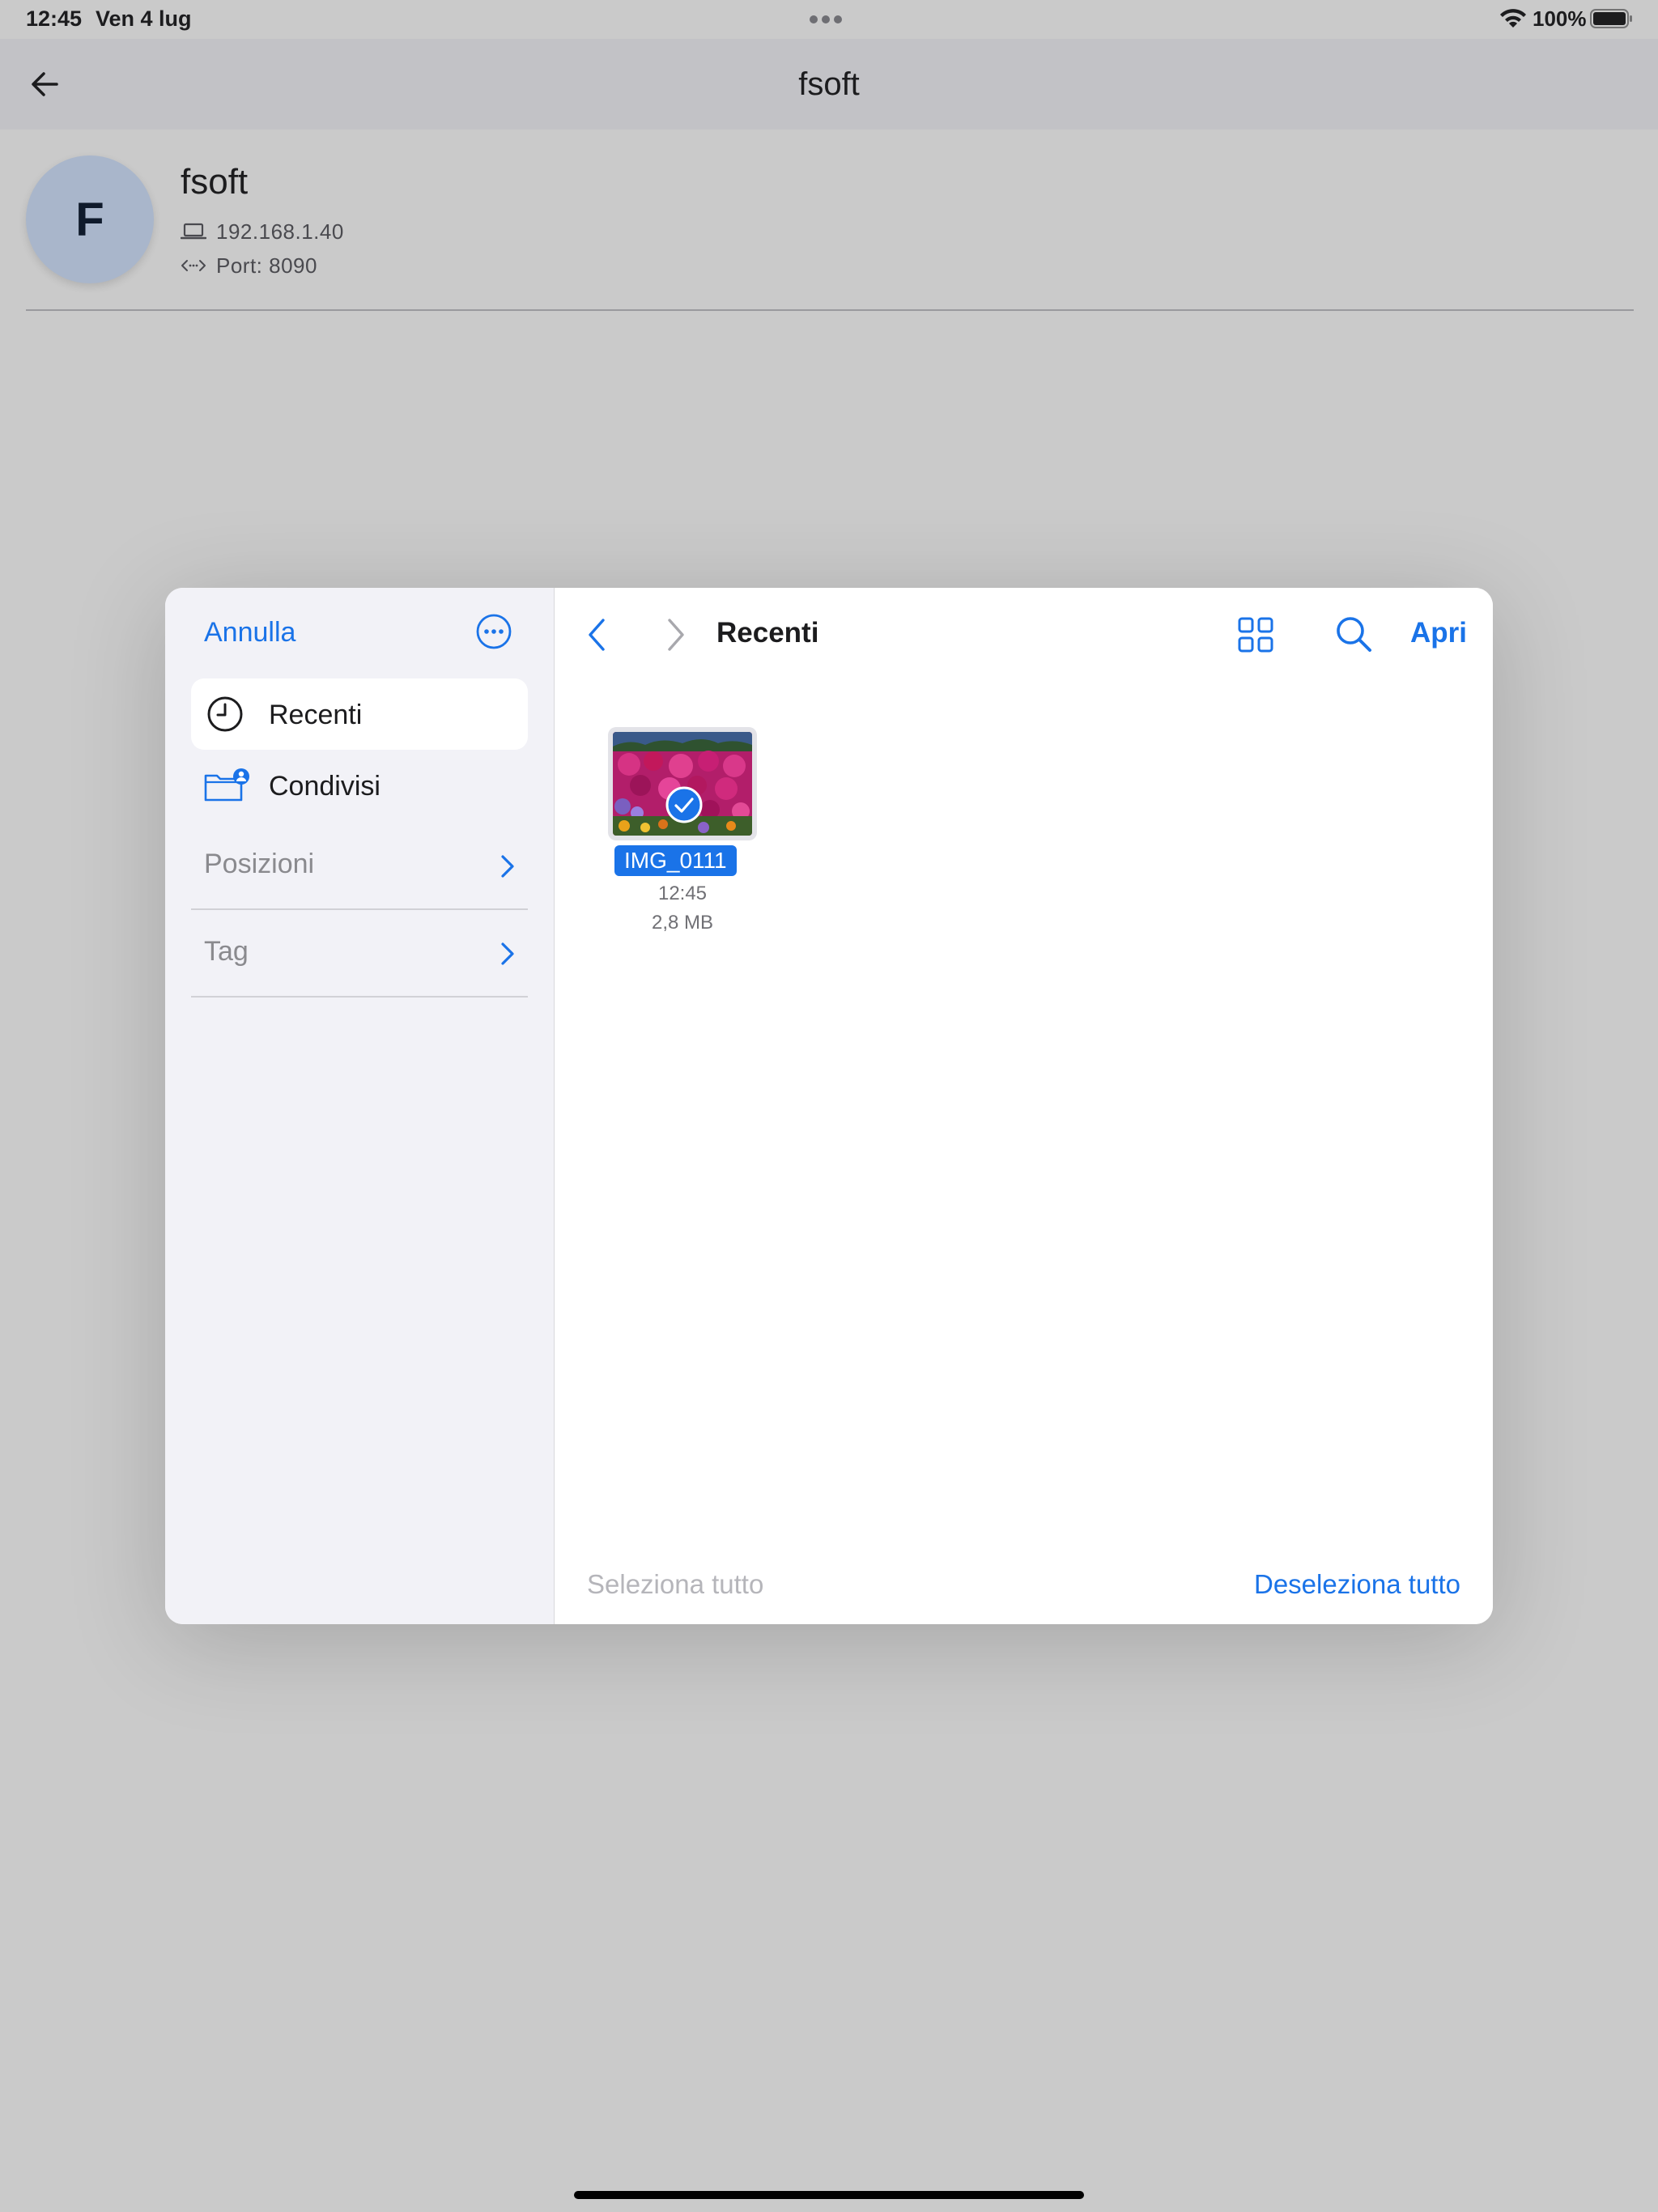  I want to click on home-indicator, so click(829, 2195).